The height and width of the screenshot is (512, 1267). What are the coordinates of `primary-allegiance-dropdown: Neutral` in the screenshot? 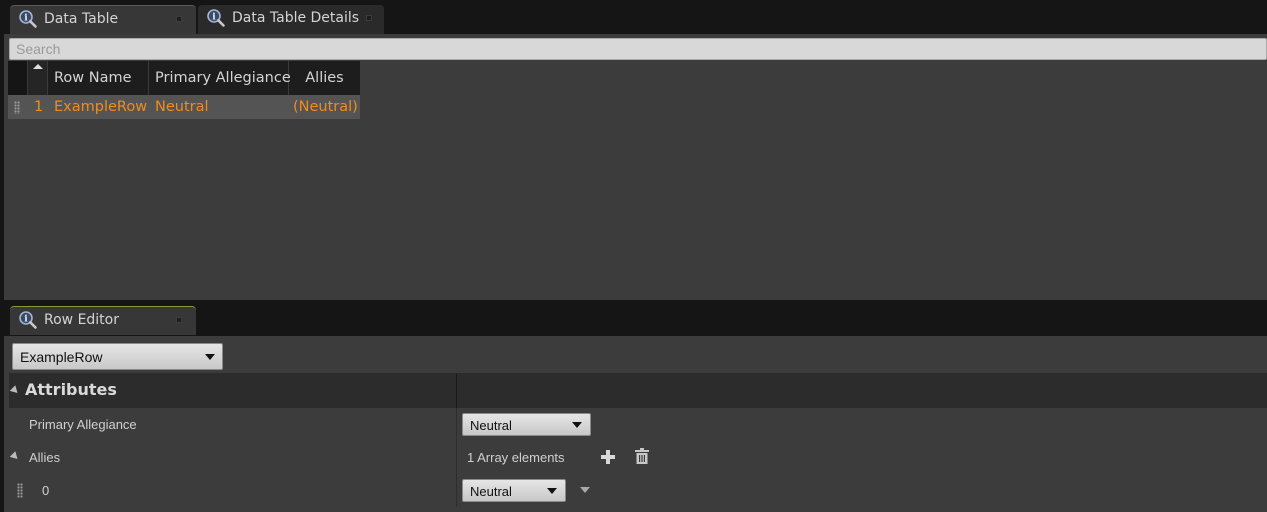 It's located at (526, 424).